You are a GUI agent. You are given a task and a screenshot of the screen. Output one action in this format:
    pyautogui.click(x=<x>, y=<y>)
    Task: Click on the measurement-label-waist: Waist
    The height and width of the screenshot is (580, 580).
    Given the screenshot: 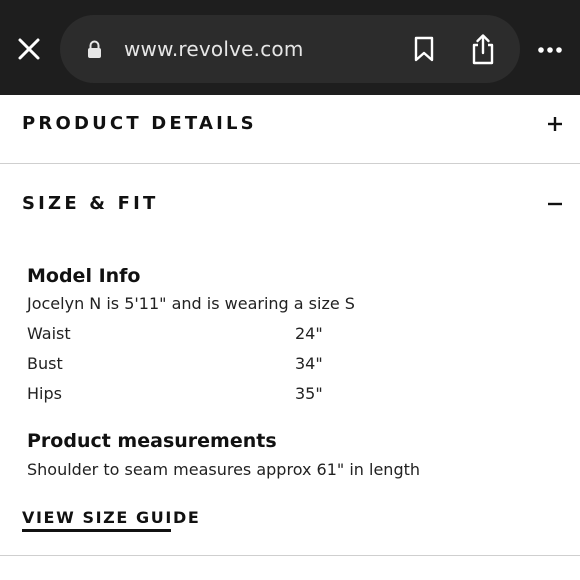 What is the action you would take?
    pyautogui.click(x=49, y=333)
    